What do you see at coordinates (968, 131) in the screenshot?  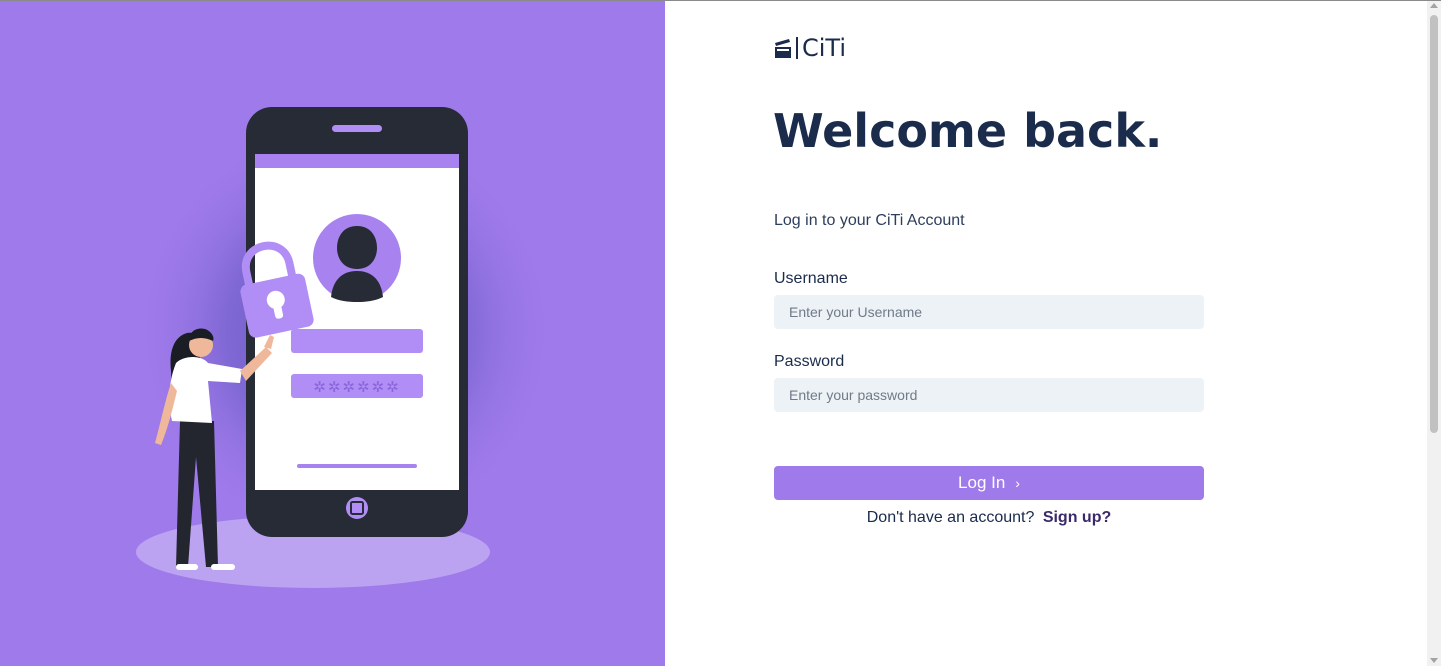 I see `page-title: Welcome back.` at bounding box center [968, 131].